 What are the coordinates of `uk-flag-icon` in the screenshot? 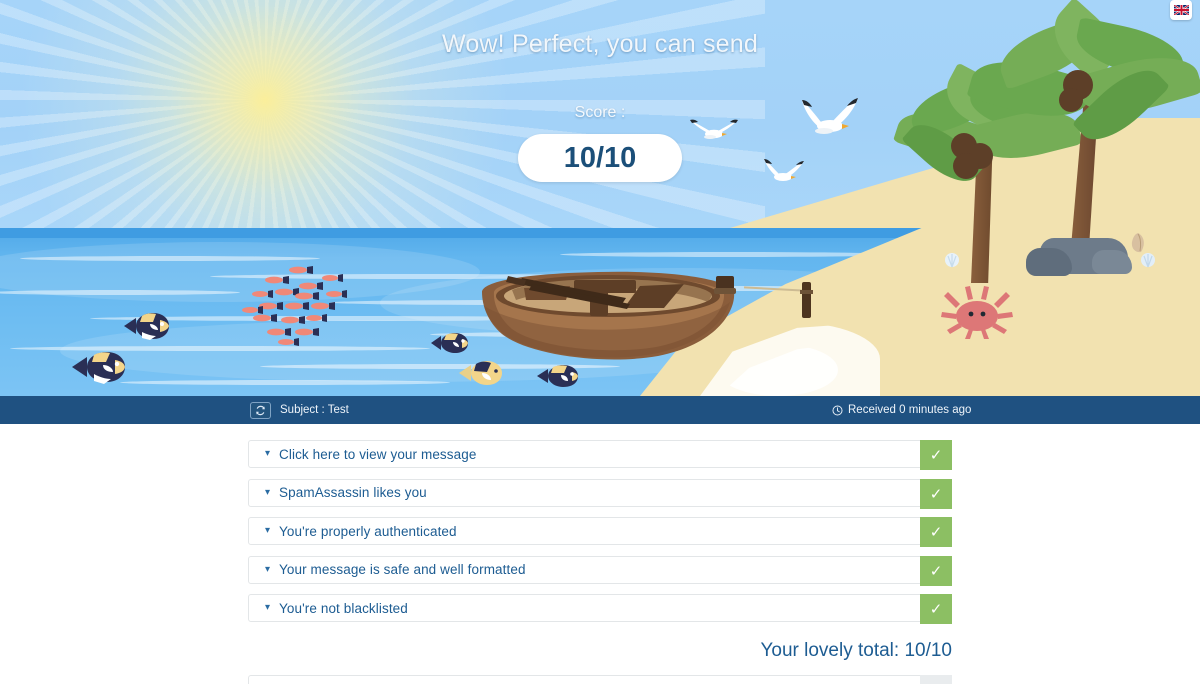 It's located at (1181, 10).